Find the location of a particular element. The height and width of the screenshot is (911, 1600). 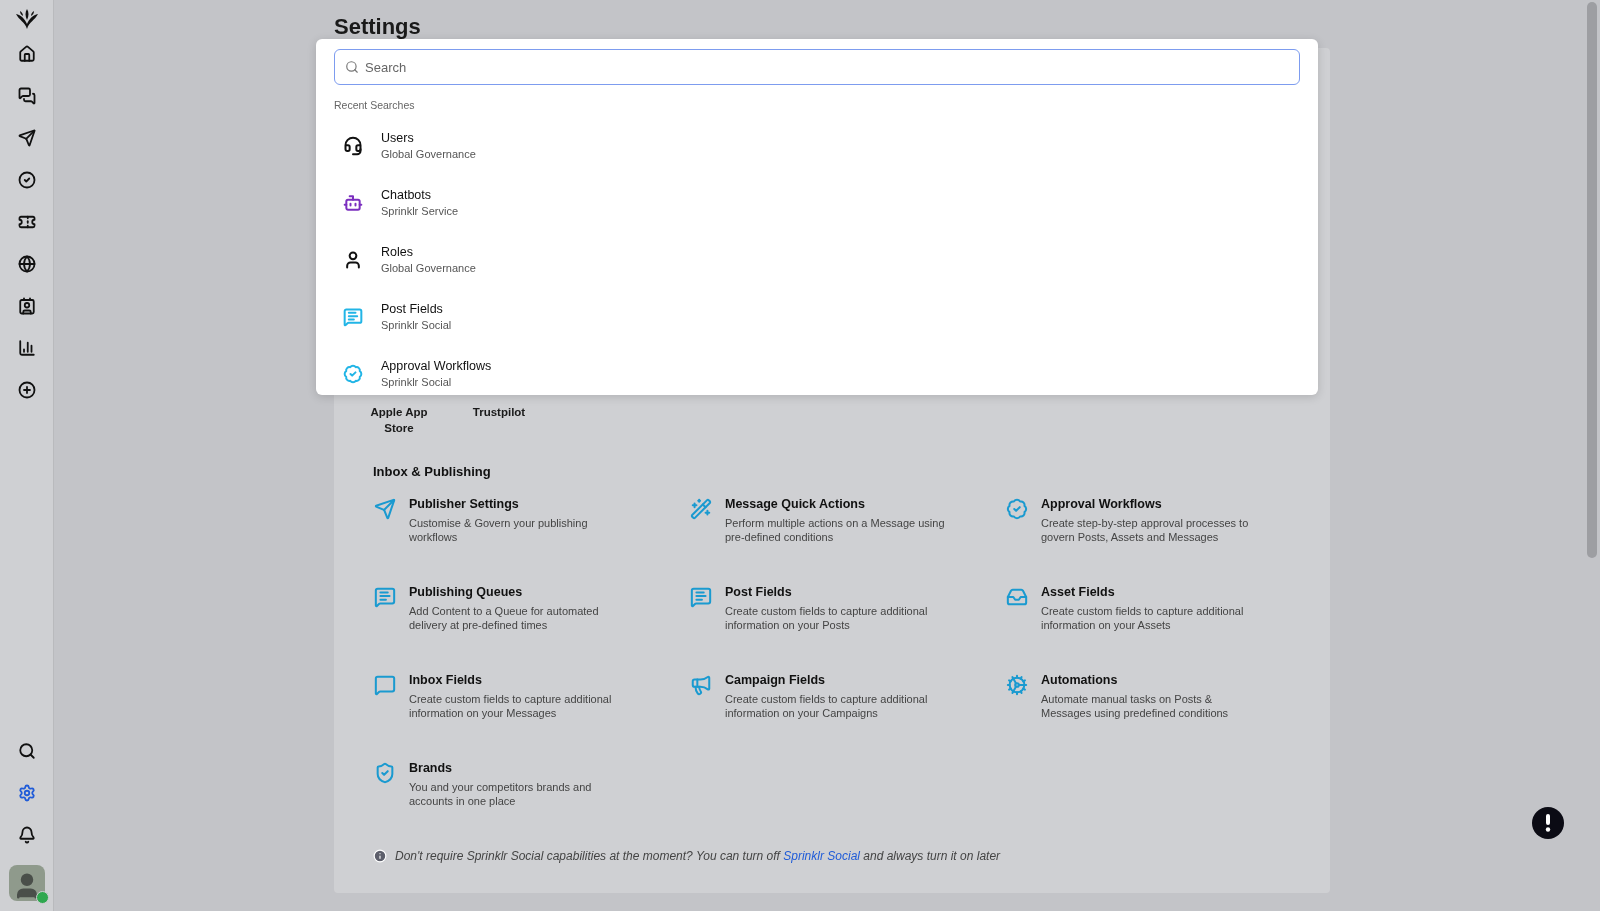

robot-icon is located at coordinates (353, 202).